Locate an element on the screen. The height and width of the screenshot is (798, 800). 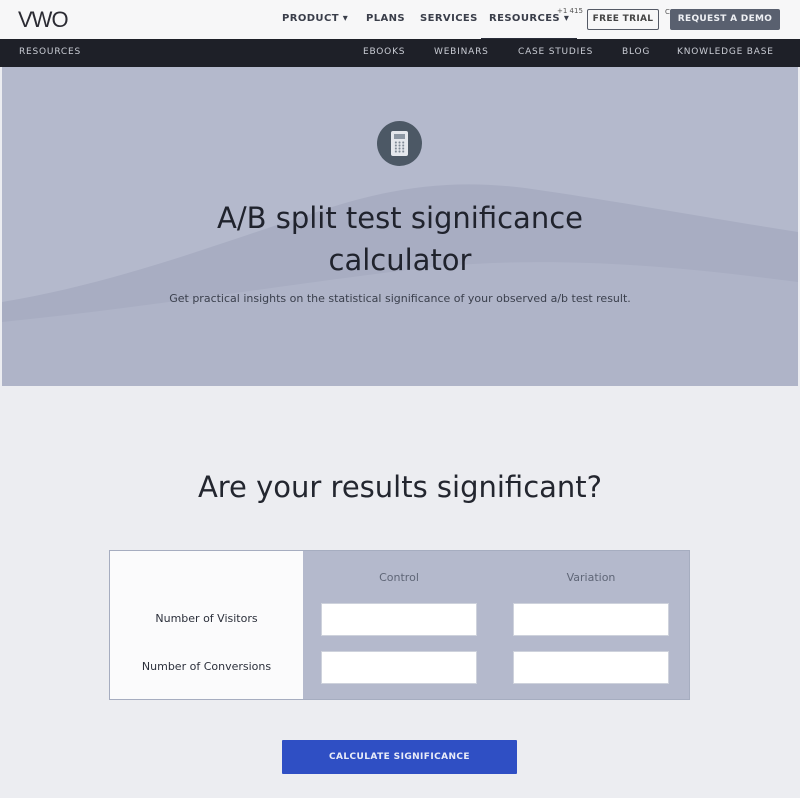
subnav-ebooks: EBOOKS is located at coordinates (384, 52).